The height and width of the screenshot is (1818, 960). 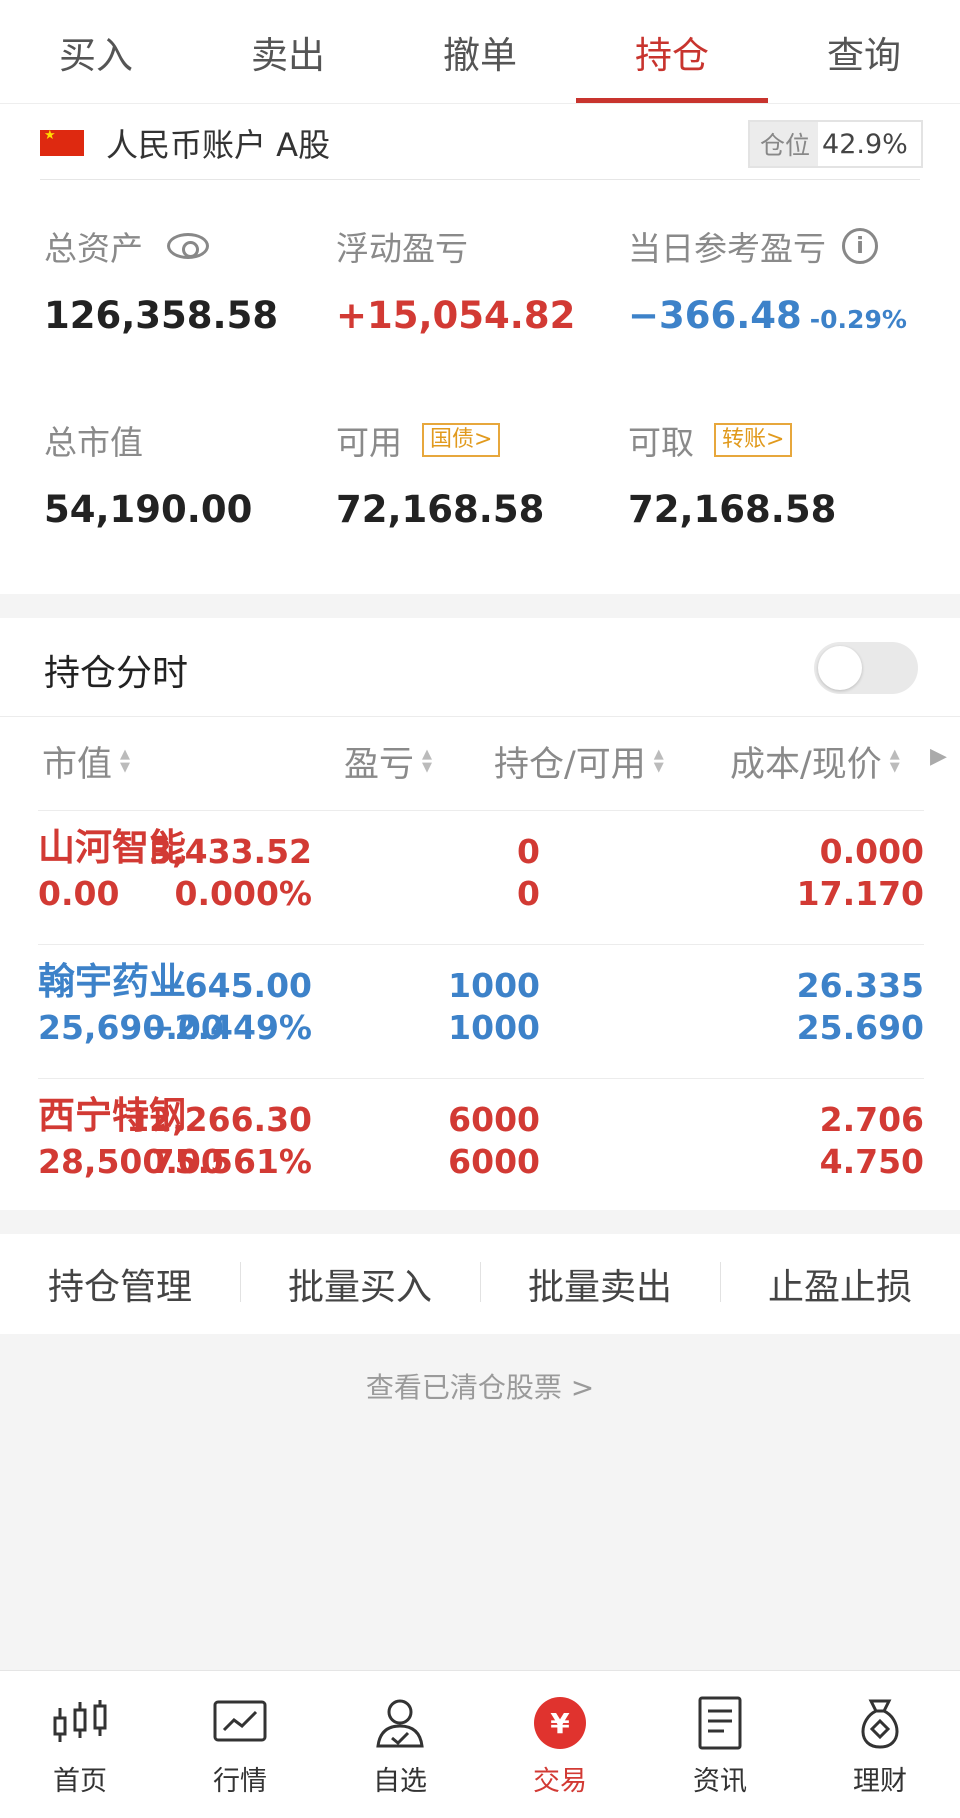 What do you see at coordinates (80, 1781) in the screenshot?
I see `nav-home-label: 首页` at bounding box center [80, 1781].